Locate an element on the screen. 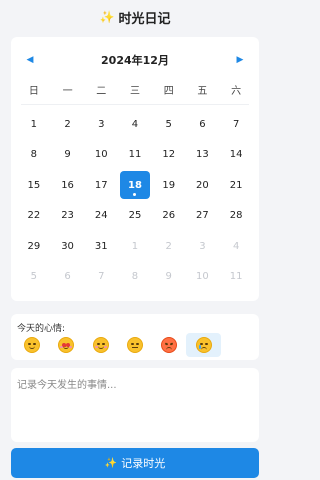 This screenshot has height=480, width=320. smiling-face-with-hearts-icon is located at coordinates (66, 345).